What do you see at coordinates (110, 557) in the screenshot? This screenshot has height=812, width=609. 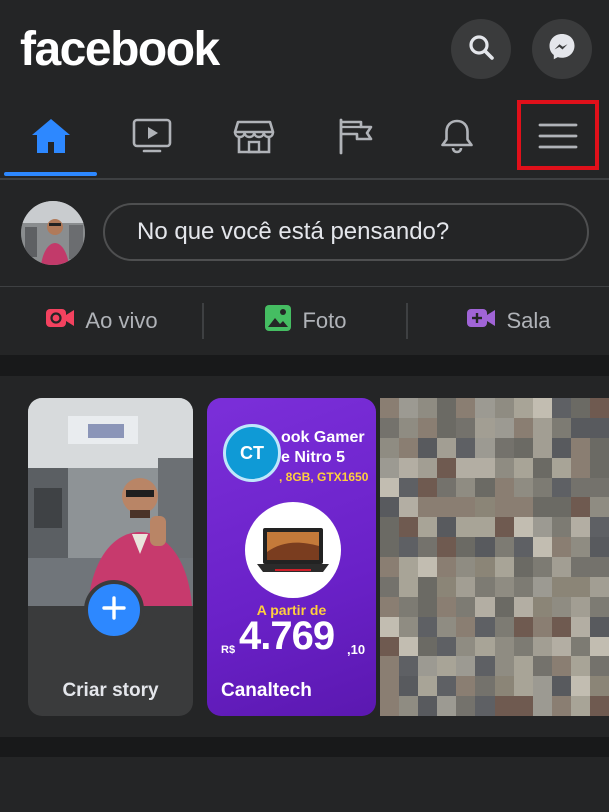 I see `create-story-card: Criar story` at bounding box center [110, 557].